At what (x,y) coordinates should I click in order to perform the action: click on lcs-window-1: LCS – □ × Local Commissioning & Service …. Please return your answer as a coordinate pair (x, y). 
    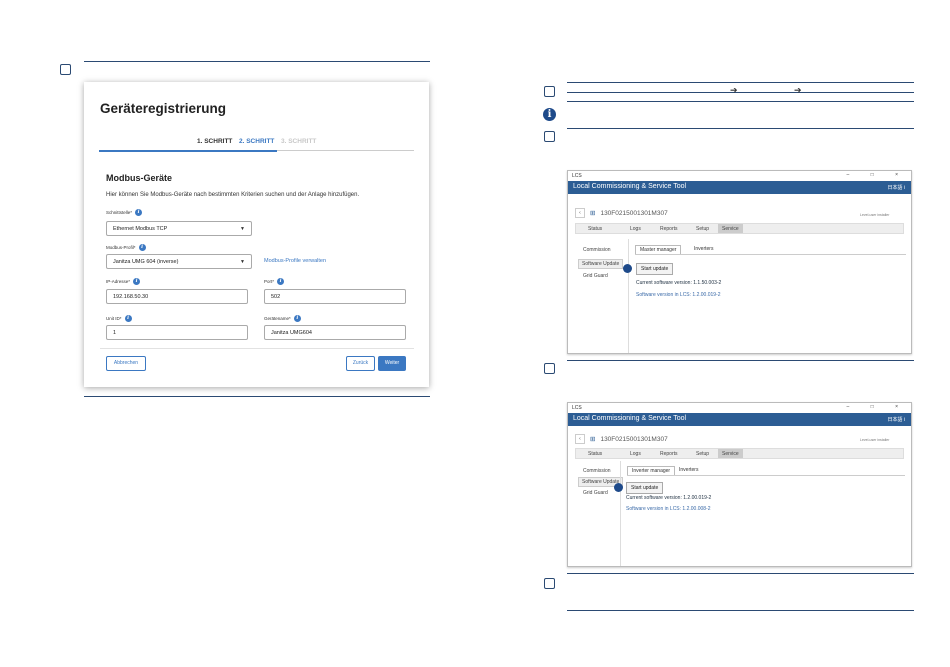
    Looking at the image, I should click on (739, 262).